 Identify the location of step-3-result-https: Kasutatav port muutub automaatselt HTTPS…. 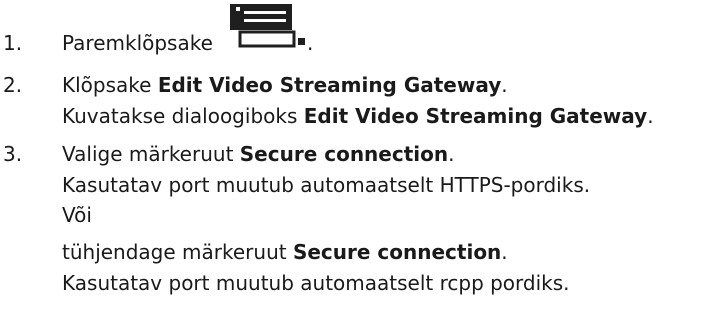
(326, 185).